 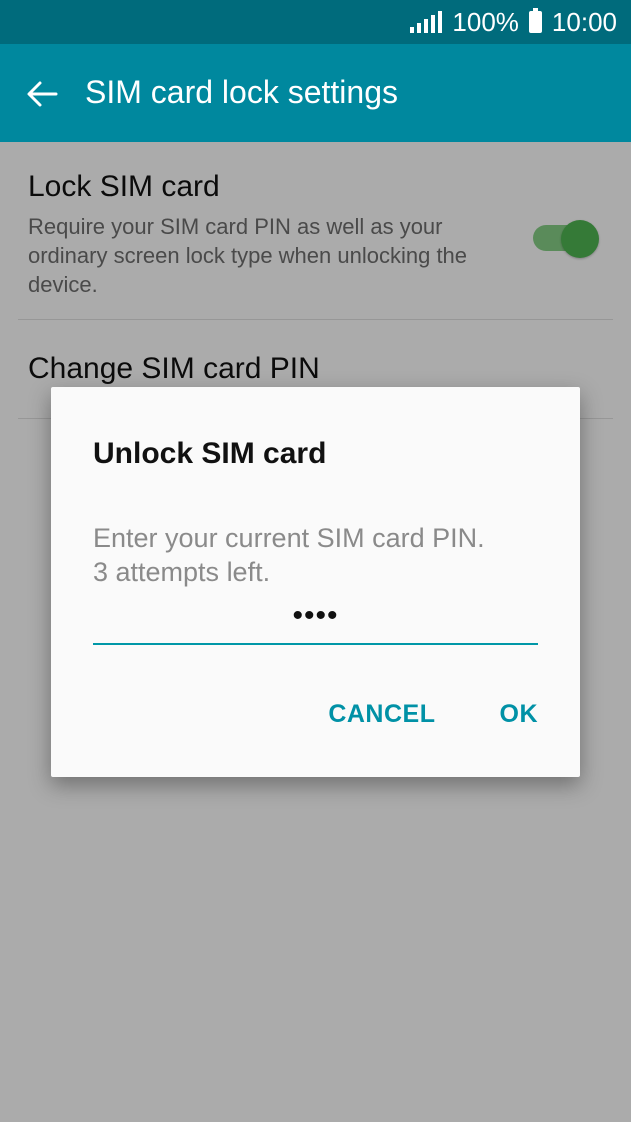 What do you see at coordinates (315, 615) in the screenshot?
I see `sim-pin-value: ••••` at bounding box center [315, 615].